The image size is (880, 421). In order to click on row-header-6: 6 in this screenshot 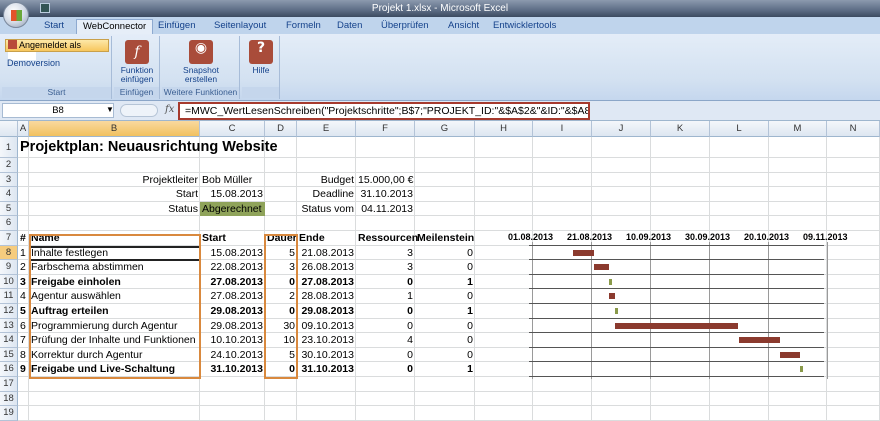, I will do `click(9, 223)`.